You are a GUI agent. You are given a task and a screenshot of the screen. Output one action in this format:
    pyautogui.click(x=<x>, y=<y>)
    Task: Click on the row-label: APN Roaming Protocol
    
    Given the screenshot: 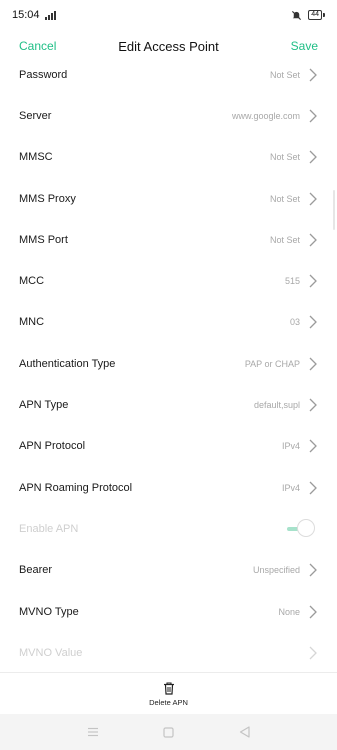 What is the action you would take?
    pyautogui.click(x=76, y=487)
    